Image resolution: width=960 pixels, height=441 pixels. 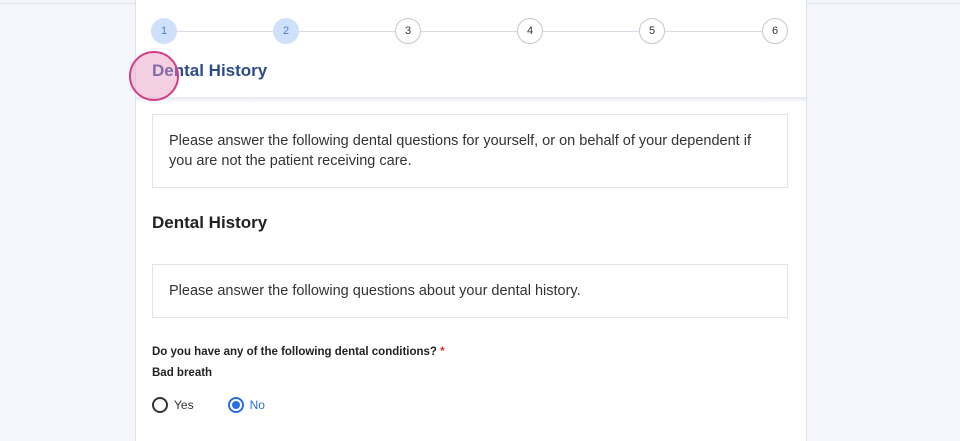 What do you see at coordinates (210, 222) in the screenshot?
I see `section-title: Dental History` at bounding box center [210, 222].